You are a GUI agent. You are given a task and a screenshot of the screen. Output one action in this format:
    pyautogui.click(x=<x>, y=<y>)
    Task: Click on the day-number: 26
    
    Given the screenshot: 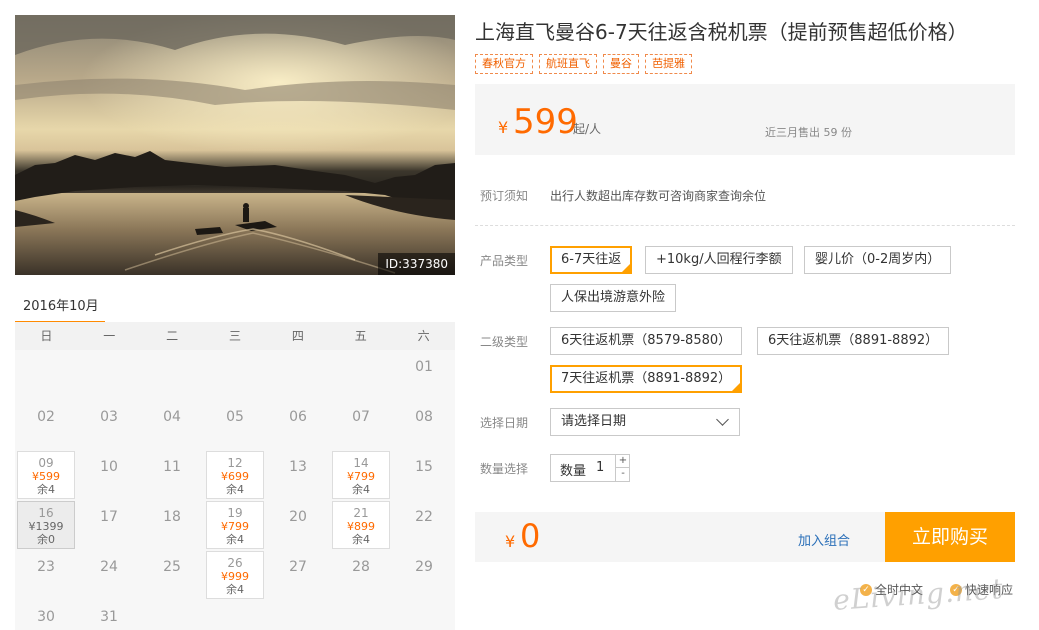 What is the action you would take?
    pyautogui.click(x=235, y=563)
    